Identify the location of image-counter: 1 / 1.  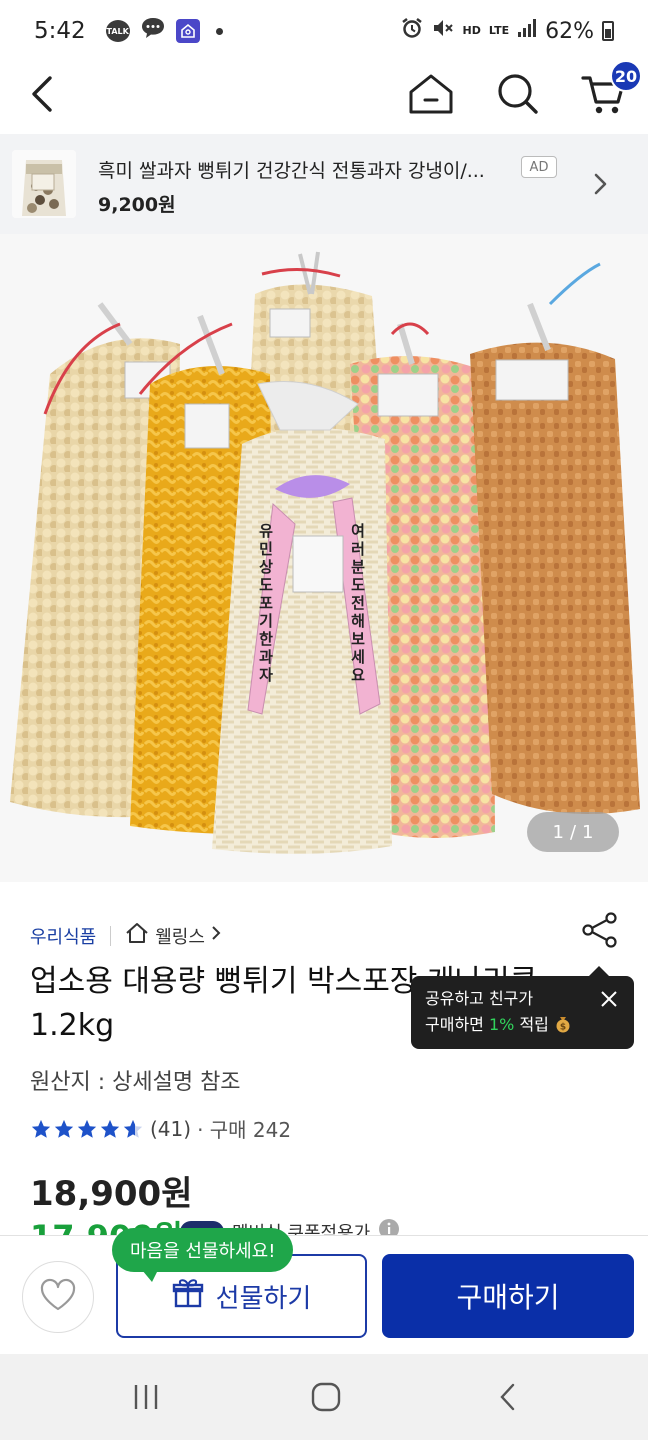
(573, 832).